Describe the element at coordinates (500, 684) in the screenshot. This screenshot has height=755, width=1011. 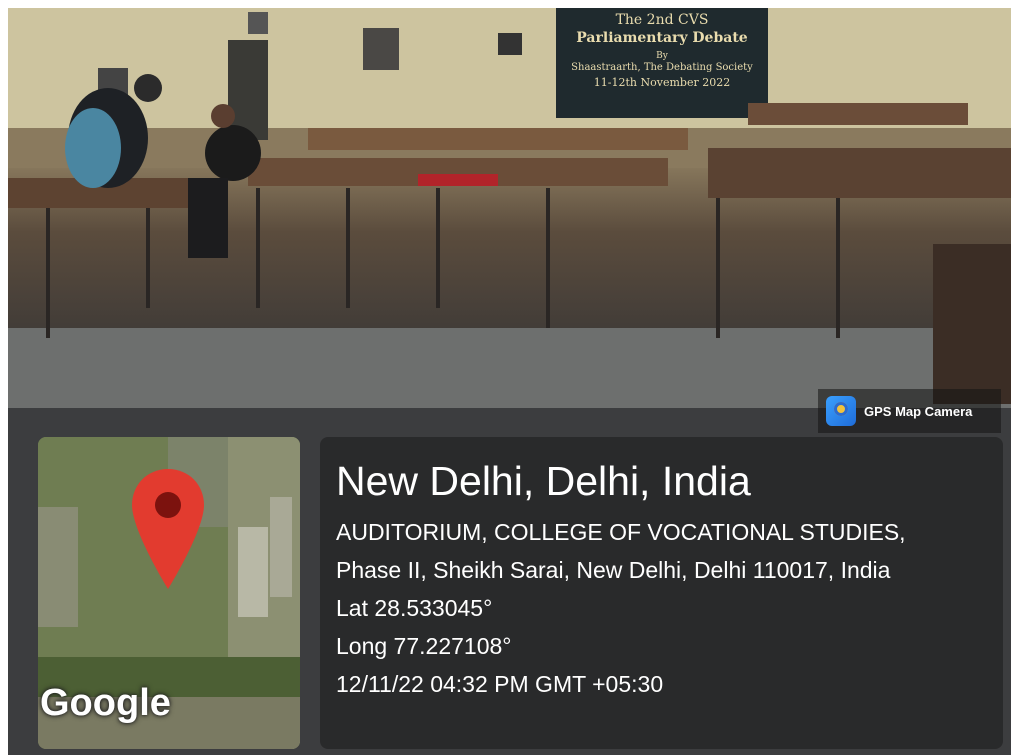
I see `timestamp-text: 12/11/22 04:32 PM GMT +05:30` at that location.